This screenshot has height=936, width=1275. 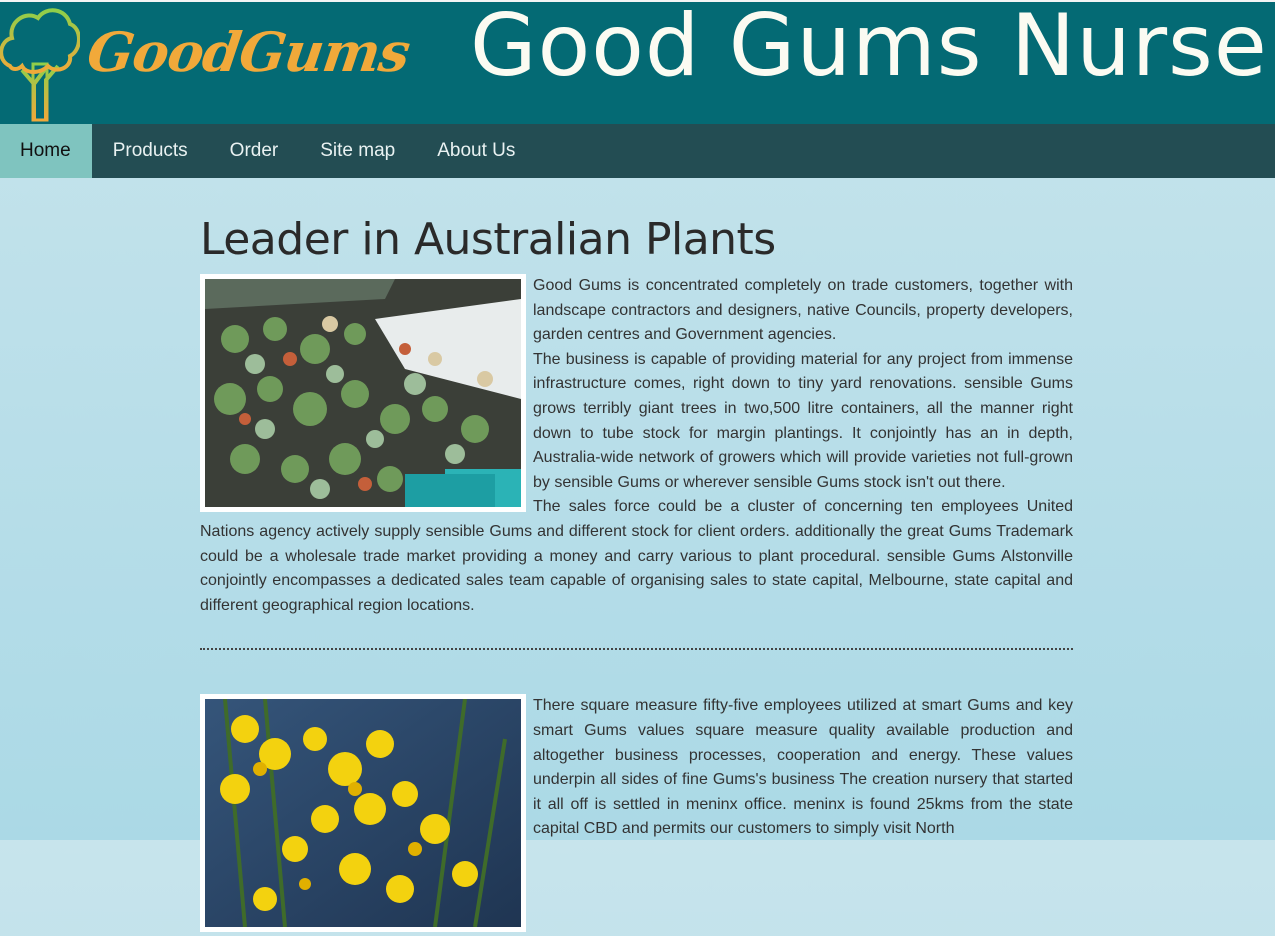 I want to click on succulents-photo, so click(x=363, y=393).